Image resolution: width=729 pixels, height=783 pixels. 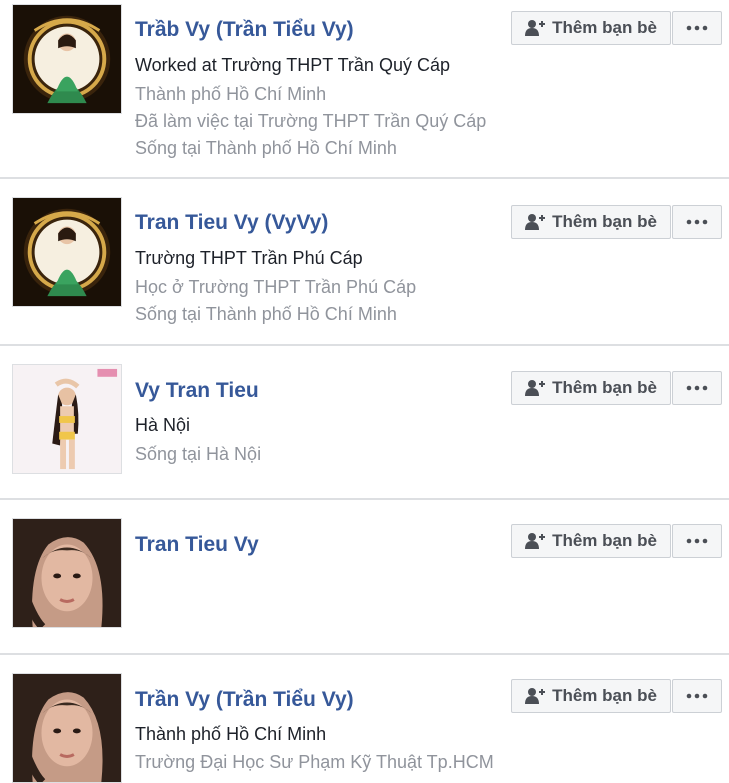 I want to click on profile-name-link: Tran Tieu Vy (VyVy), so click(x=231, y=223).